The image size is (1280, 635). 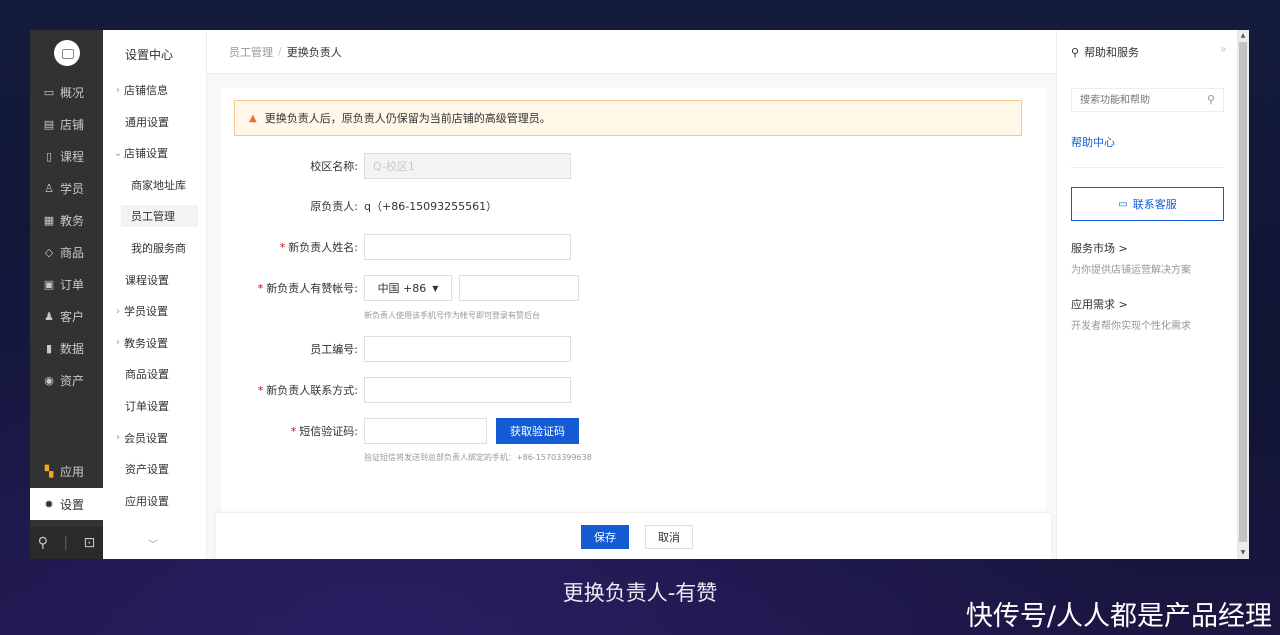 I want to click on nav-item-3: ♙ 学员, so click(x=66, y=188).